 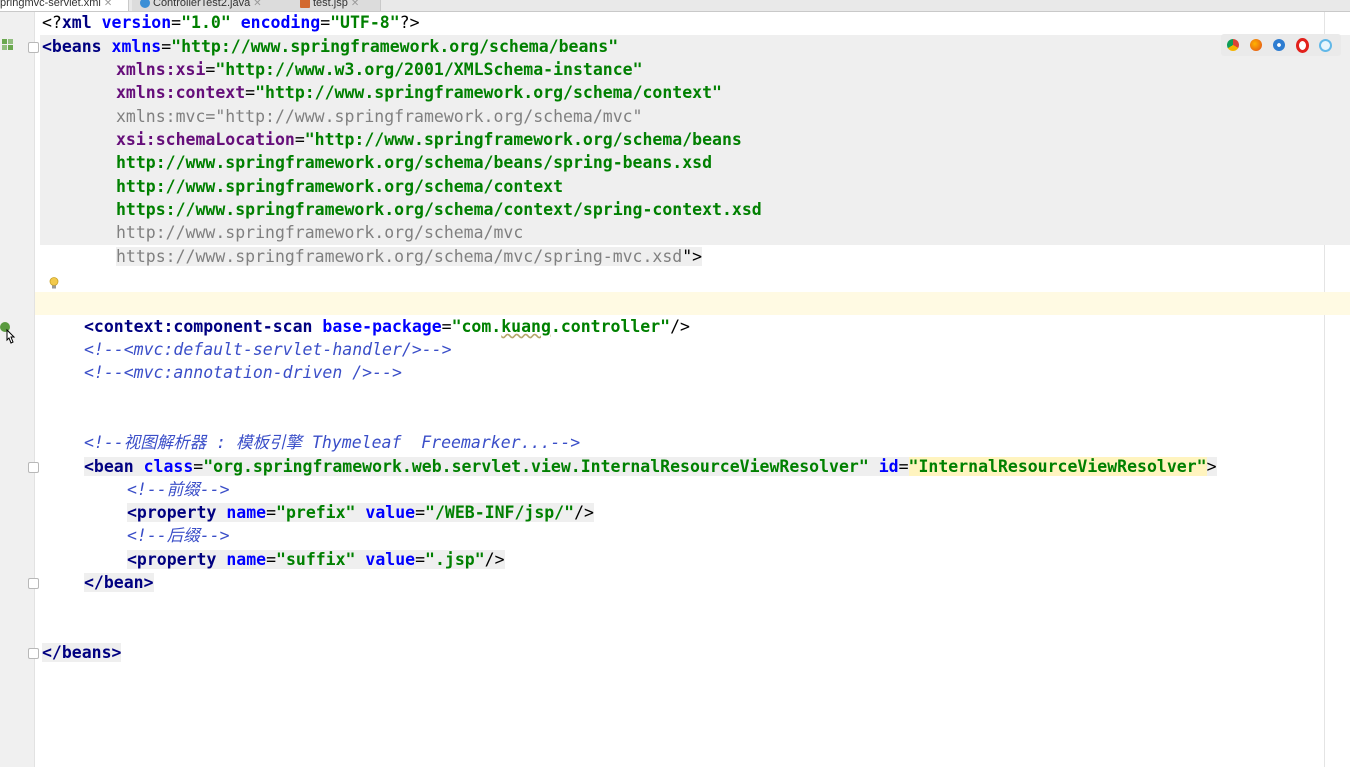 I want to click on code-line-comment-prefix: <!--前缀-->, so click(x=178, y=489).